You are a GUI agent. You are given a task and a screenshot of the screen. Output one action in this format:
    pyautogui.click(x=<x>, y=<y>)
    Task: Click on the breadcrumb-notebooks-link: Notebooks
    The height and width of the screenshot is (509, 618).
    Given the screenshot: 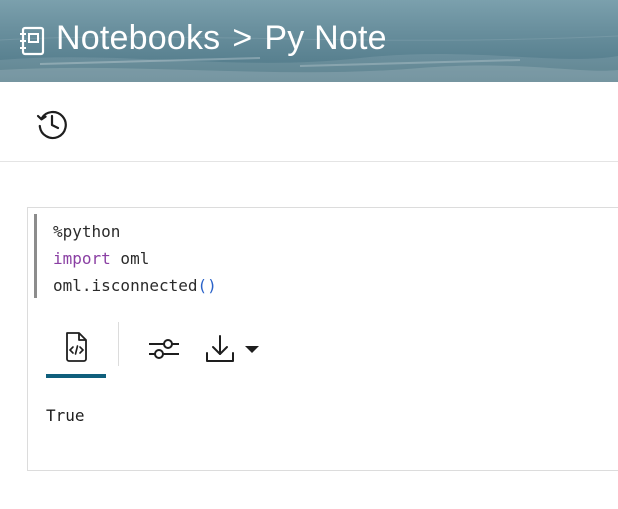 What is the action you would take?
    pyautogui.click(x=138, y=38)
    